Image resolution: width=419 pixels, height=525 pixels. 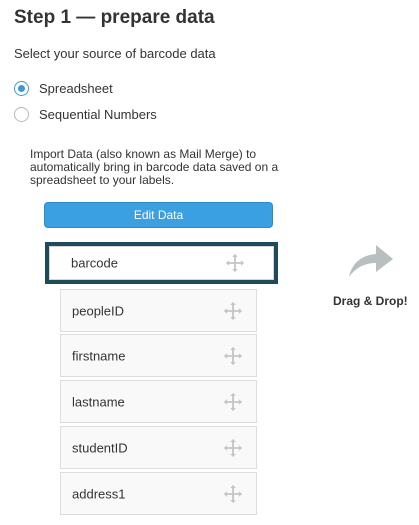 What do you see at coordinates (99, 493) in the screenshot?
I see `field-label: address1` at bounding box center [99, 493].